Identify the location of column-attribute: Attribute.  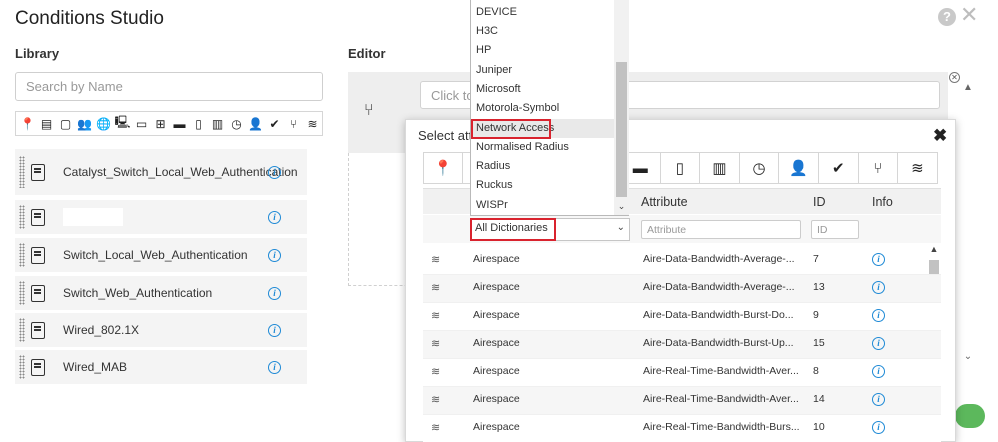
(664, 202).